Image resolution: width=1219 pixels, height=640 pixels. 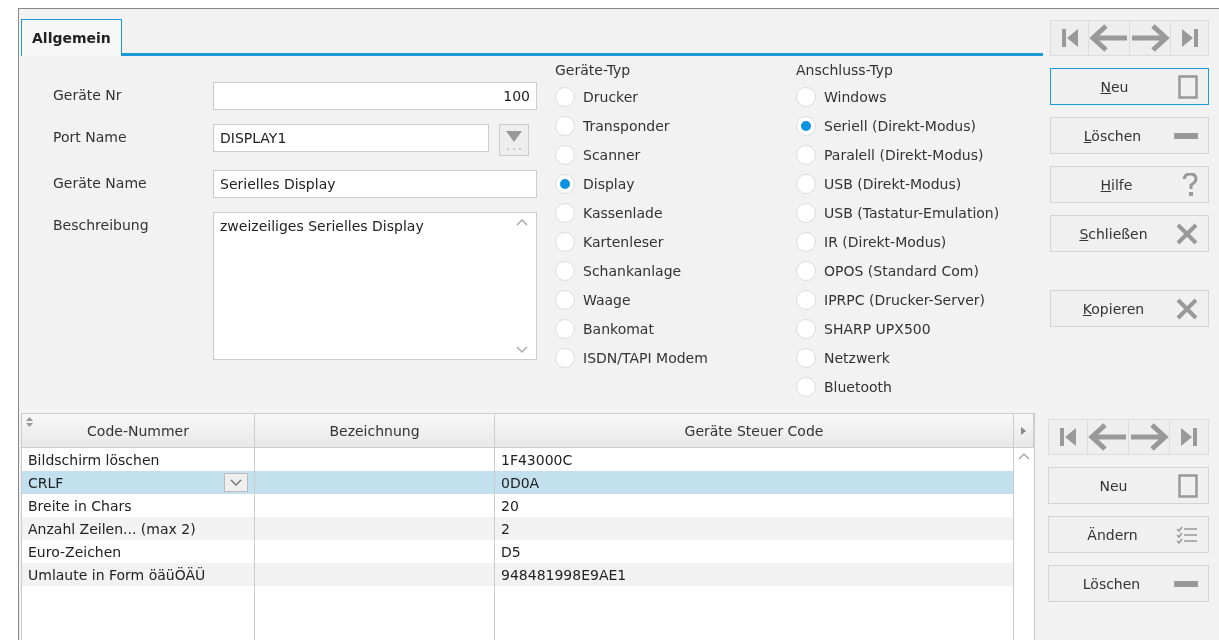 I want to click on radio-option: Scanner, so click(x=666, y=154).